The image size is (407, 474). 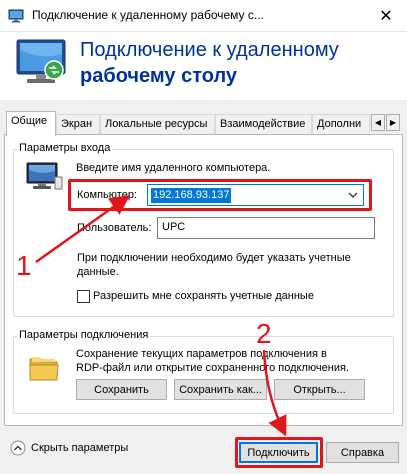 What do you see at coordinates (279, 452) in the screenshot?
I see `annotation-highlight-connect` at bounding box center [279, 452].